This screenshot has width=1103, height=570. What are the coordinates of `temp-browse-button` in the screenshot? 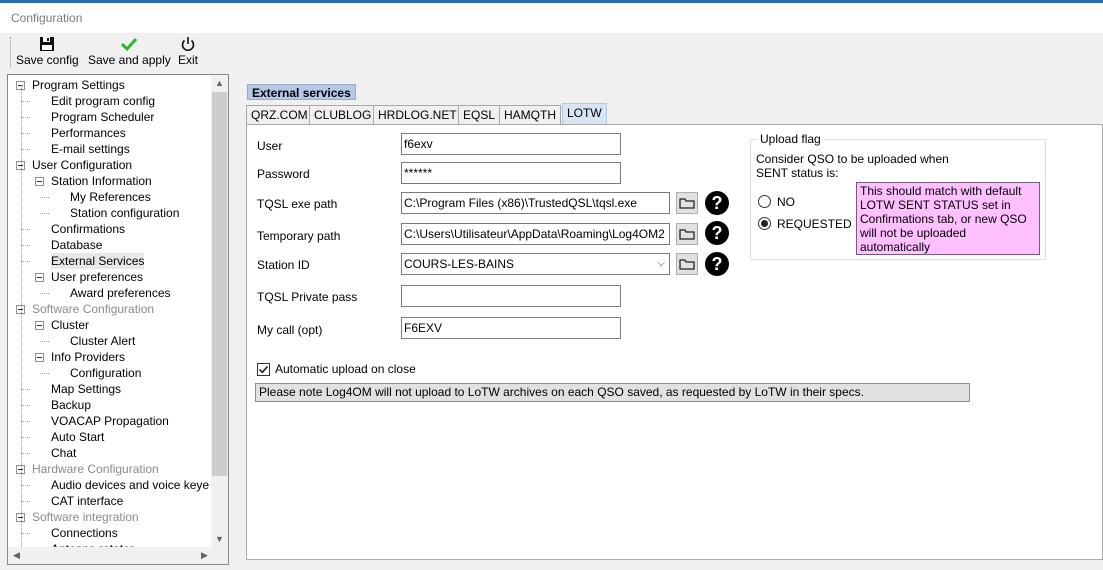 It's located at (687, 234).